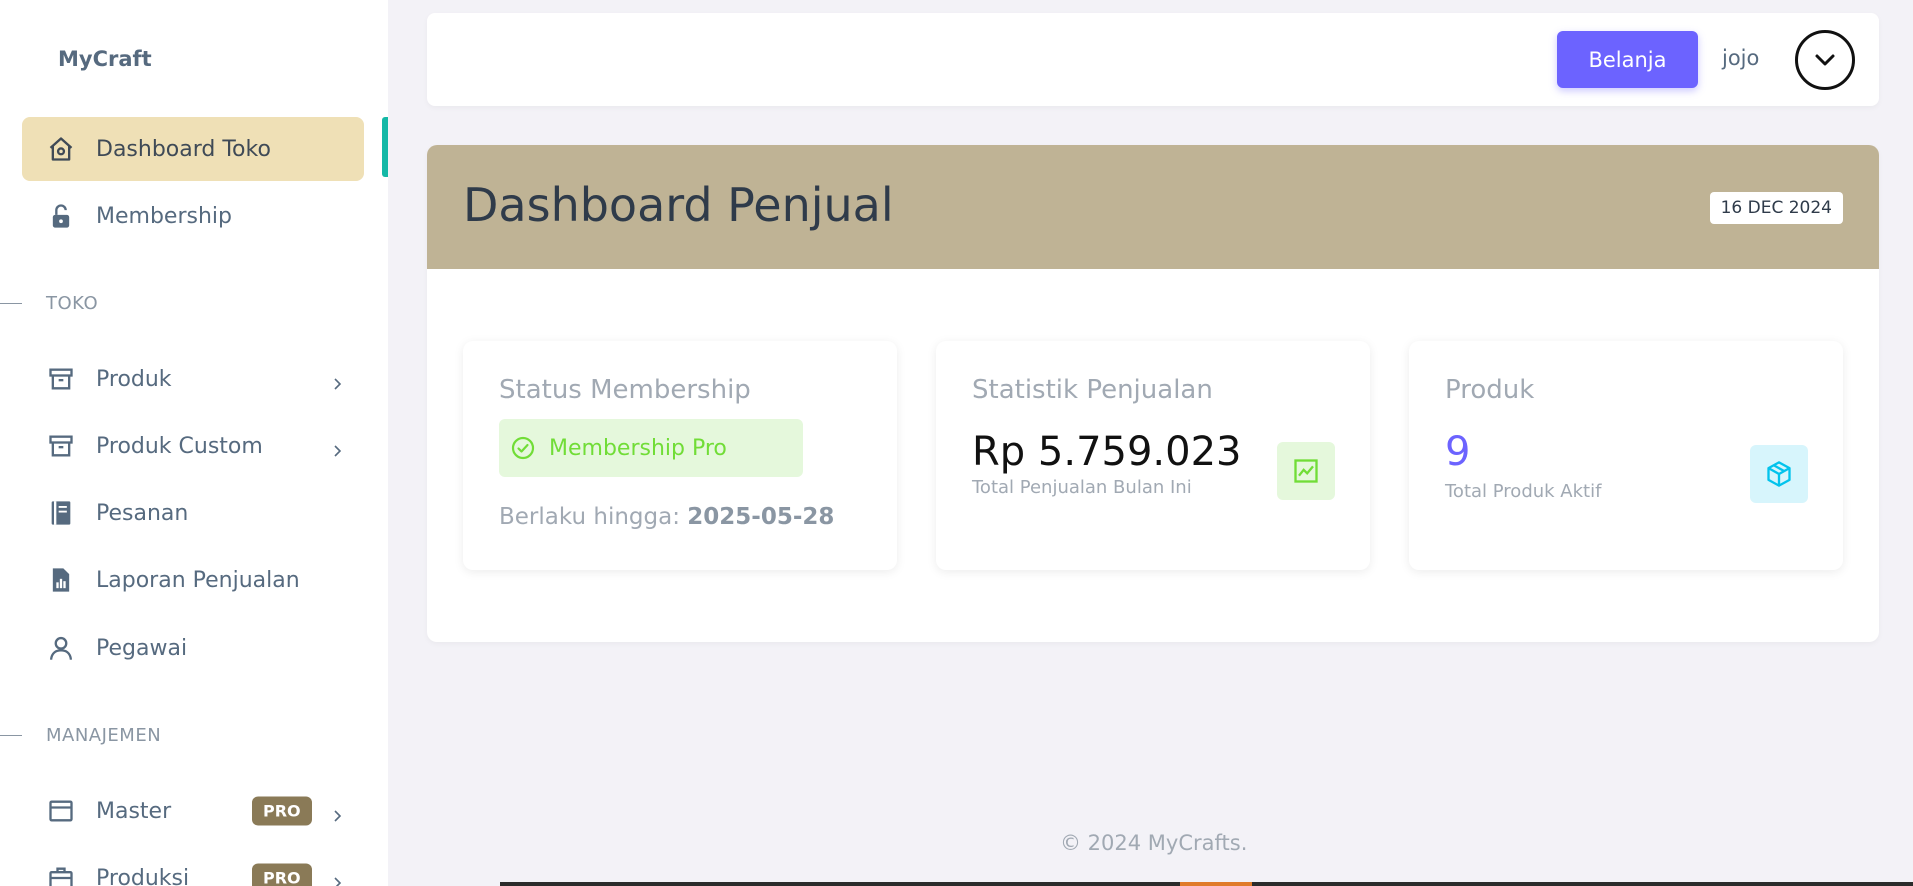  Describe the element at coordinates (142, 513) in the screenshot. I see `sidebar-item-label: Pesanan` at that location.